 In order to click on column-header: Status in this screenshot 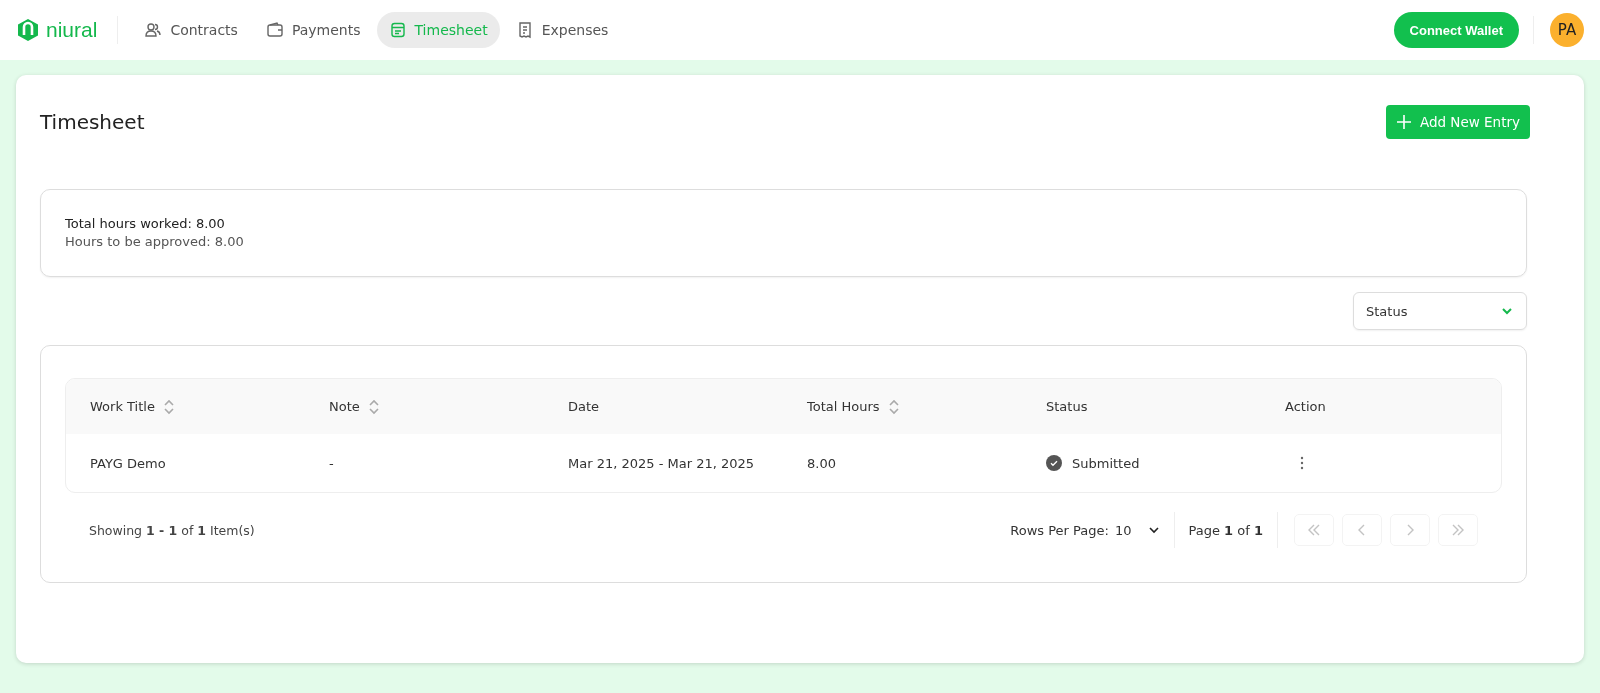, I will do `click(1067, 406)`.